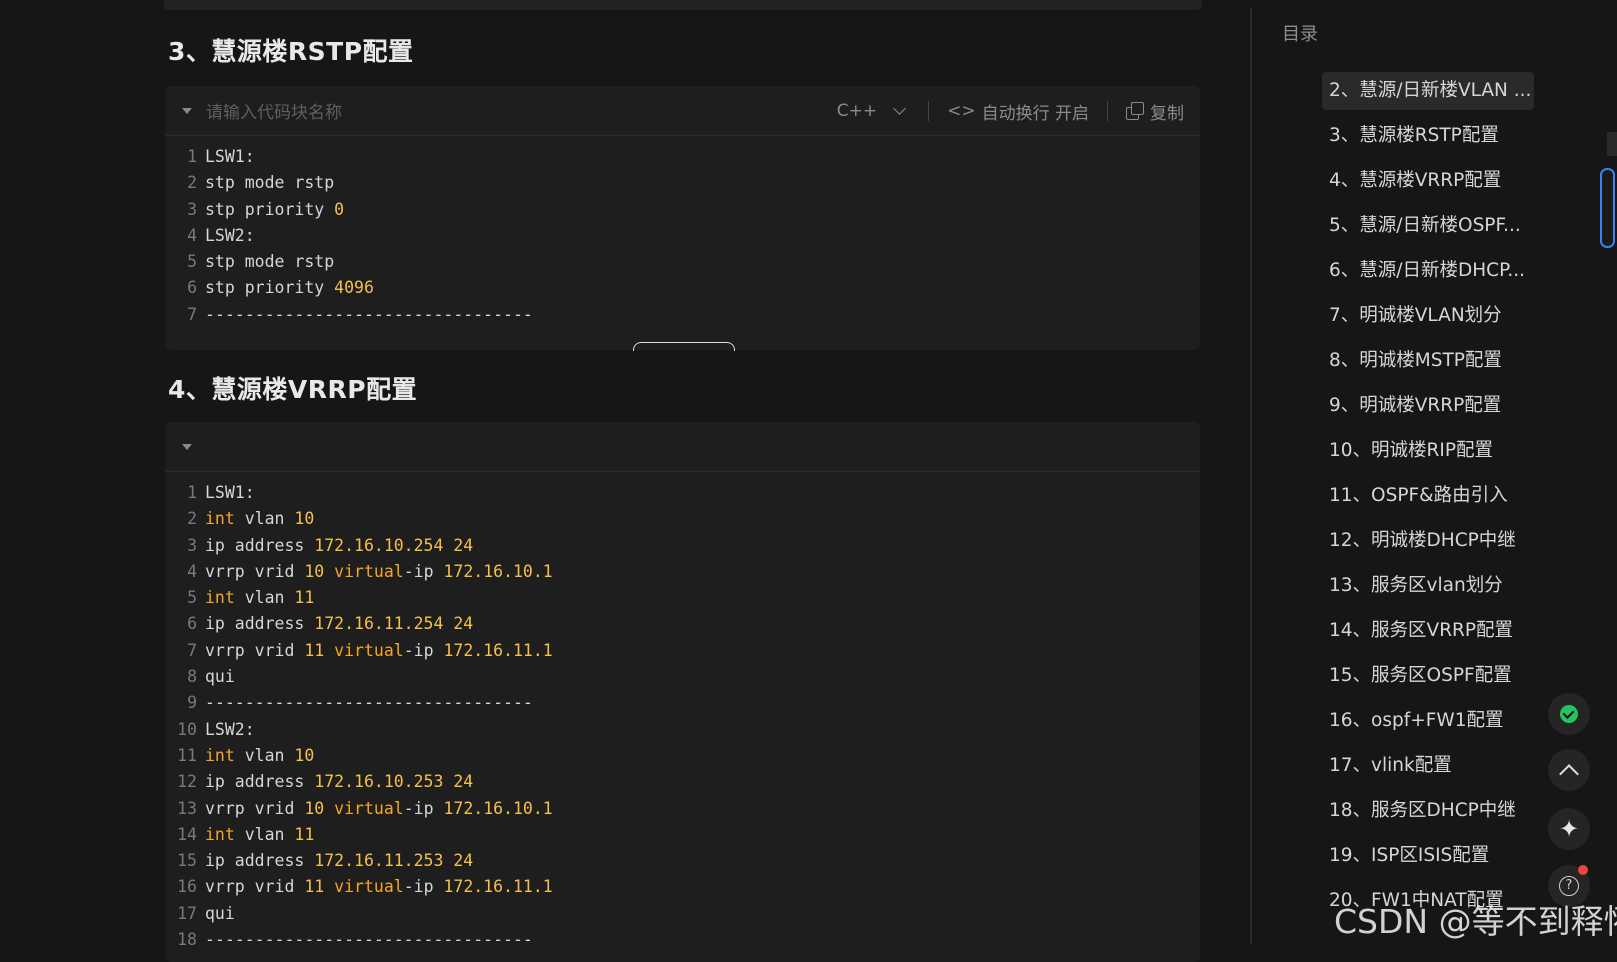 The height and width of the screenshot is (962, 1617). Describe the element at coordinates (230, 156) in the screenshot. I see `code-token: LSW1:` at that location.